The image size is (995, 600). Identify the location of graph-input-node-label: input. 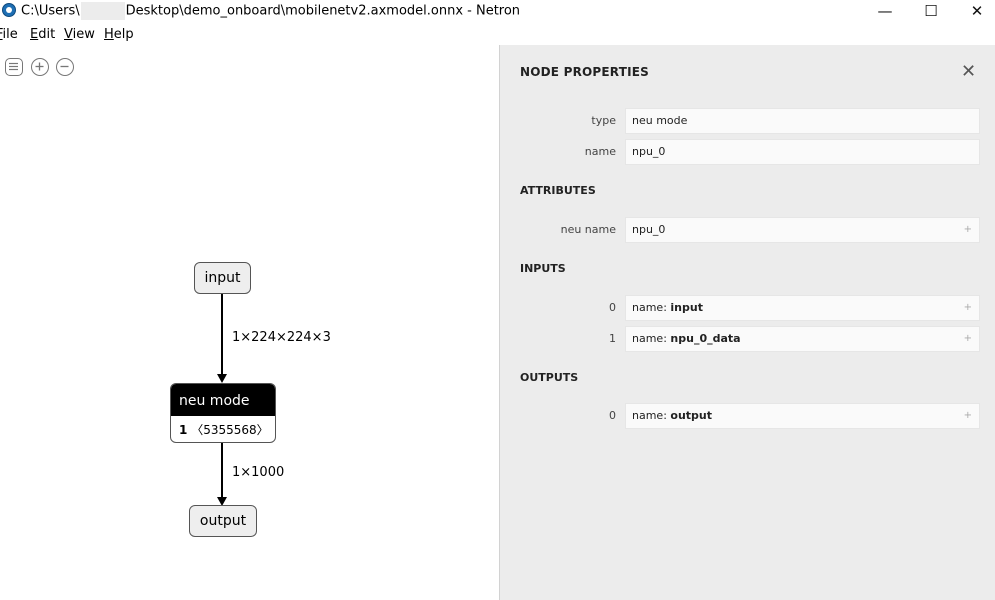
(222, 278).